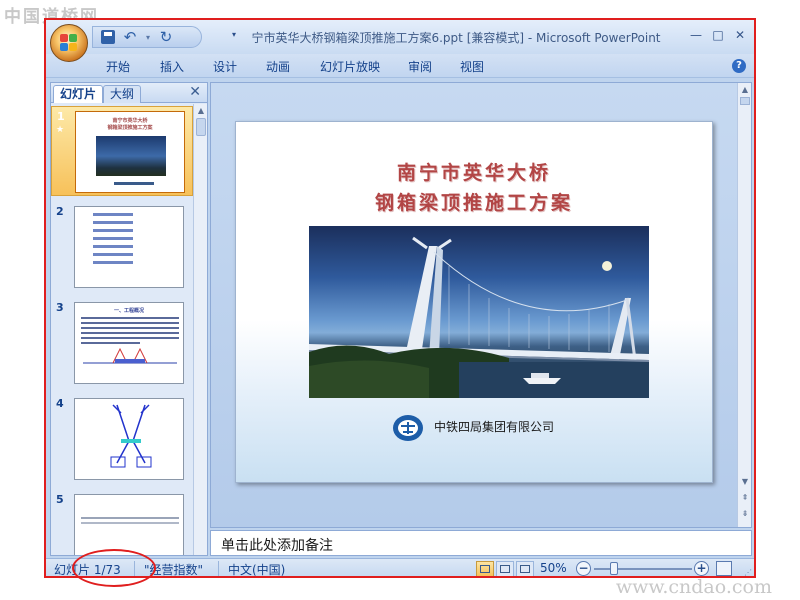 This screenshot has height=600, width=800. I want to click on next-slide-icon: ⇟, so click(745, 514).